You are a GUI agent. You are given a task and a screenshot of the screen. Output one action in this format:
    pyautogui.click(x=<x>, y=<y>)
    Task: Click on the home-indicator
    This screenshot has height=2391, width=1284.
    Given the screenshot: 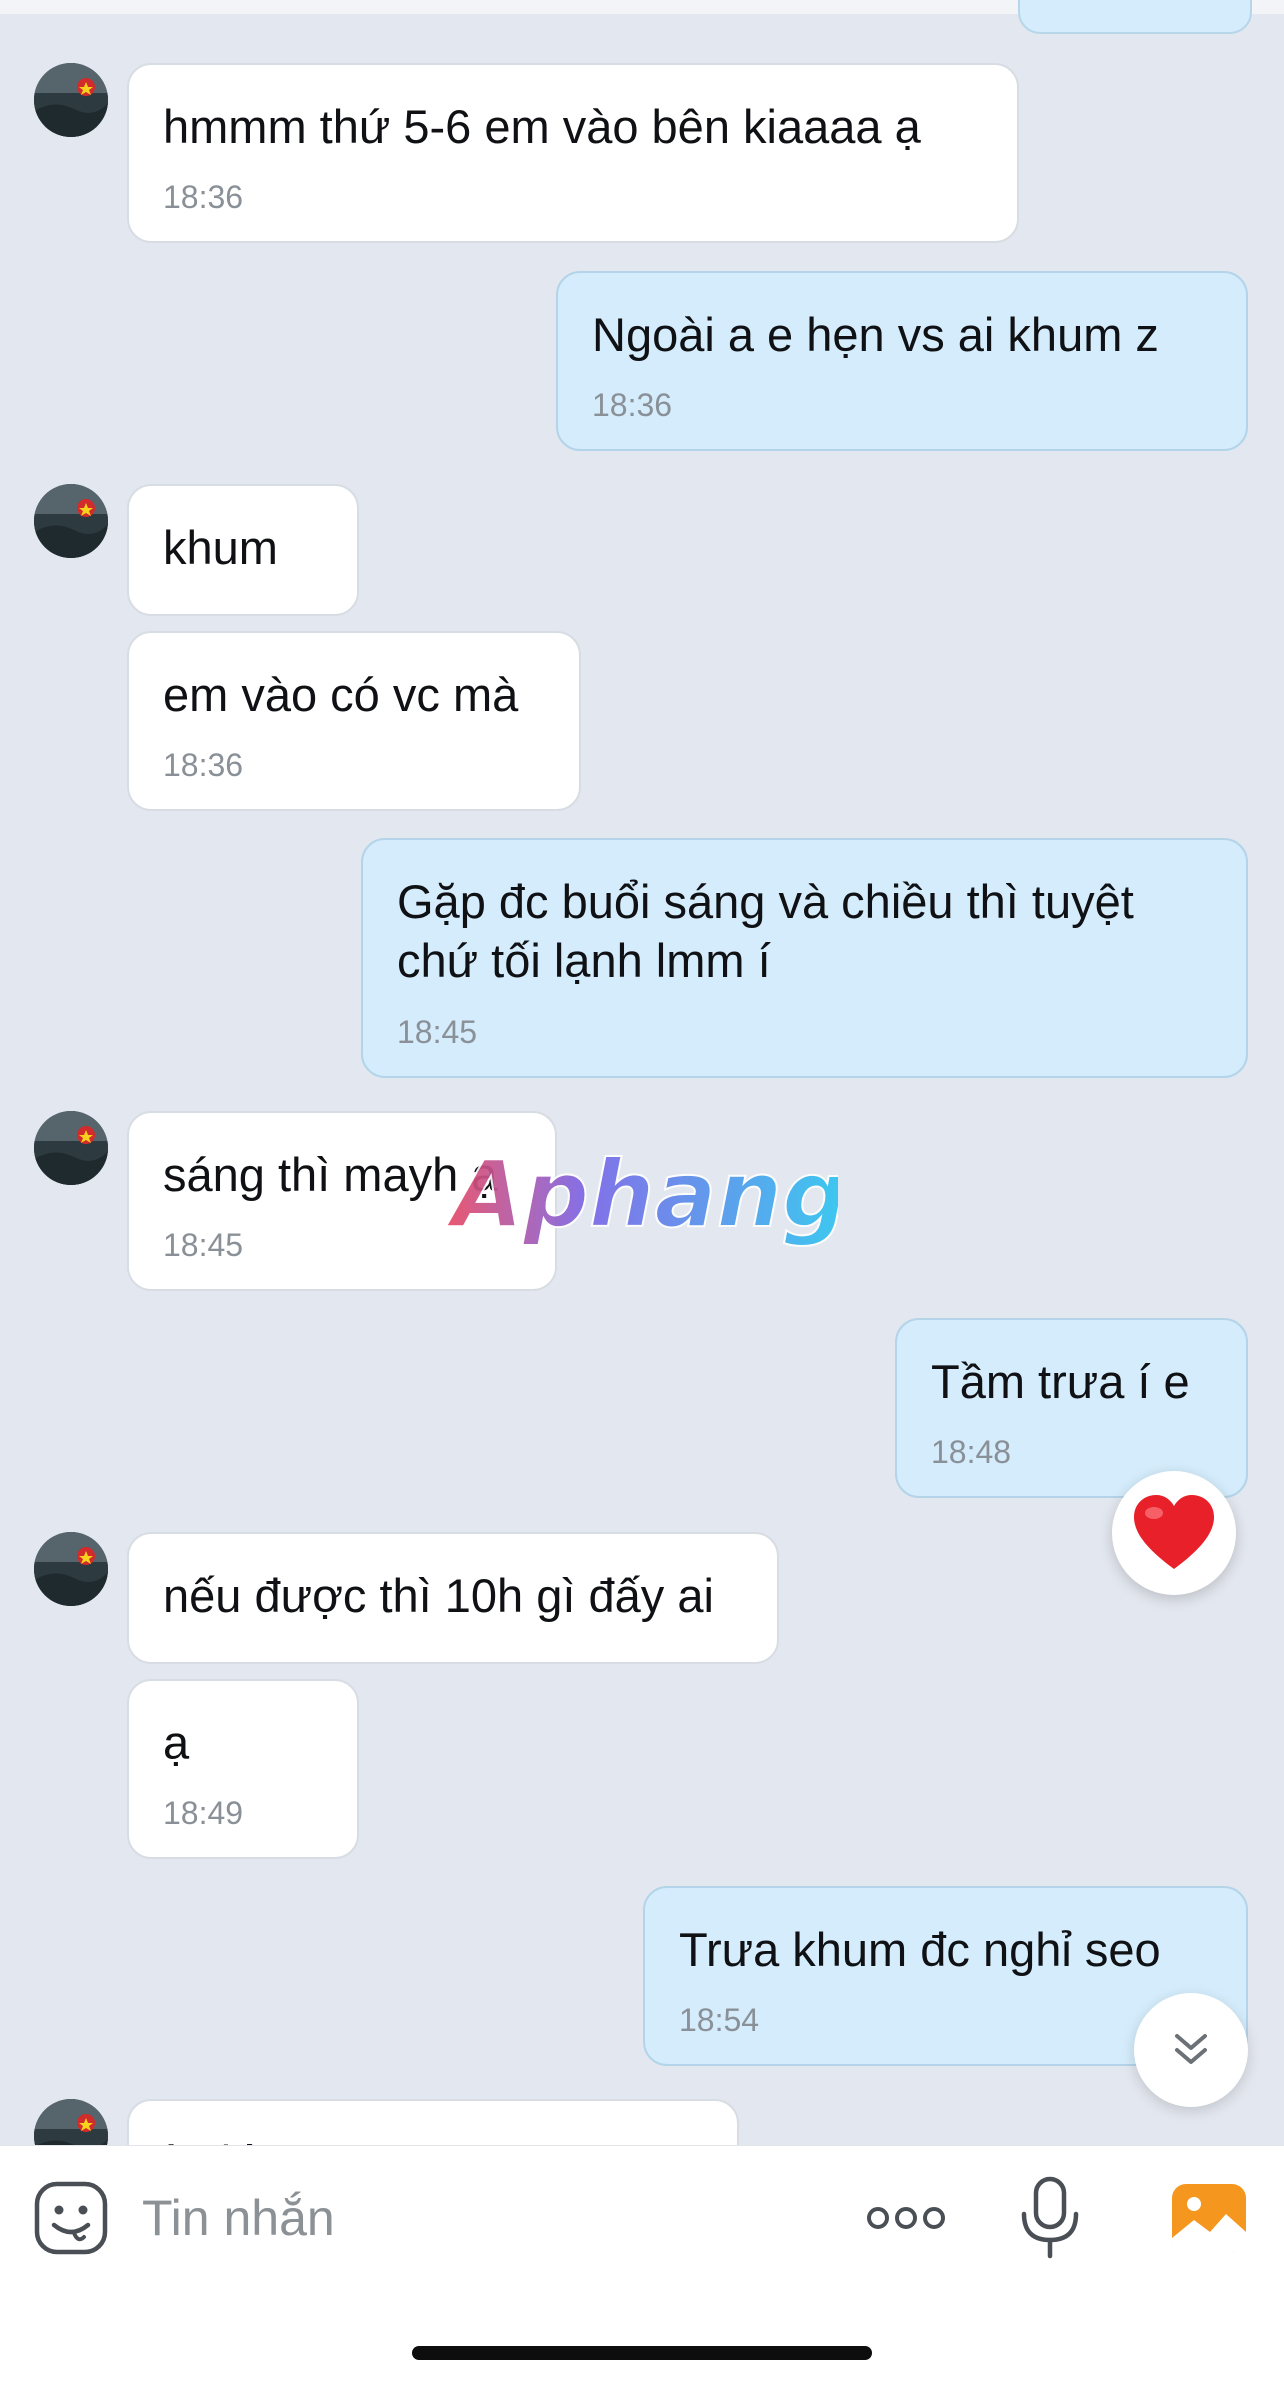 What is the action you would take?
    pyautogui.click(x=642, y=2353)
    